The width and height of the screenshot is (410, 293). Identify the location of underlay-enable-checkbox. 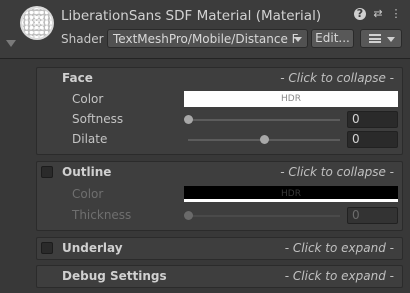
(47, 248).